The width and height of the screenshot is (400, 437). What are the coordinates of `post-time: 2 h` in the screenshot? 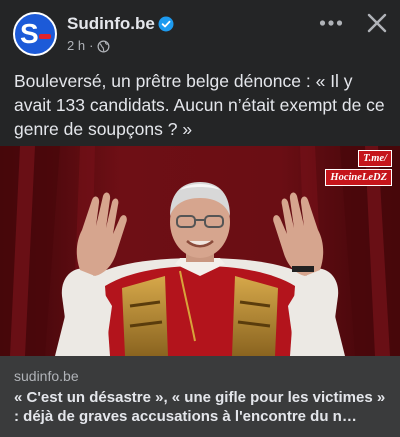 It's located at (76, 46).